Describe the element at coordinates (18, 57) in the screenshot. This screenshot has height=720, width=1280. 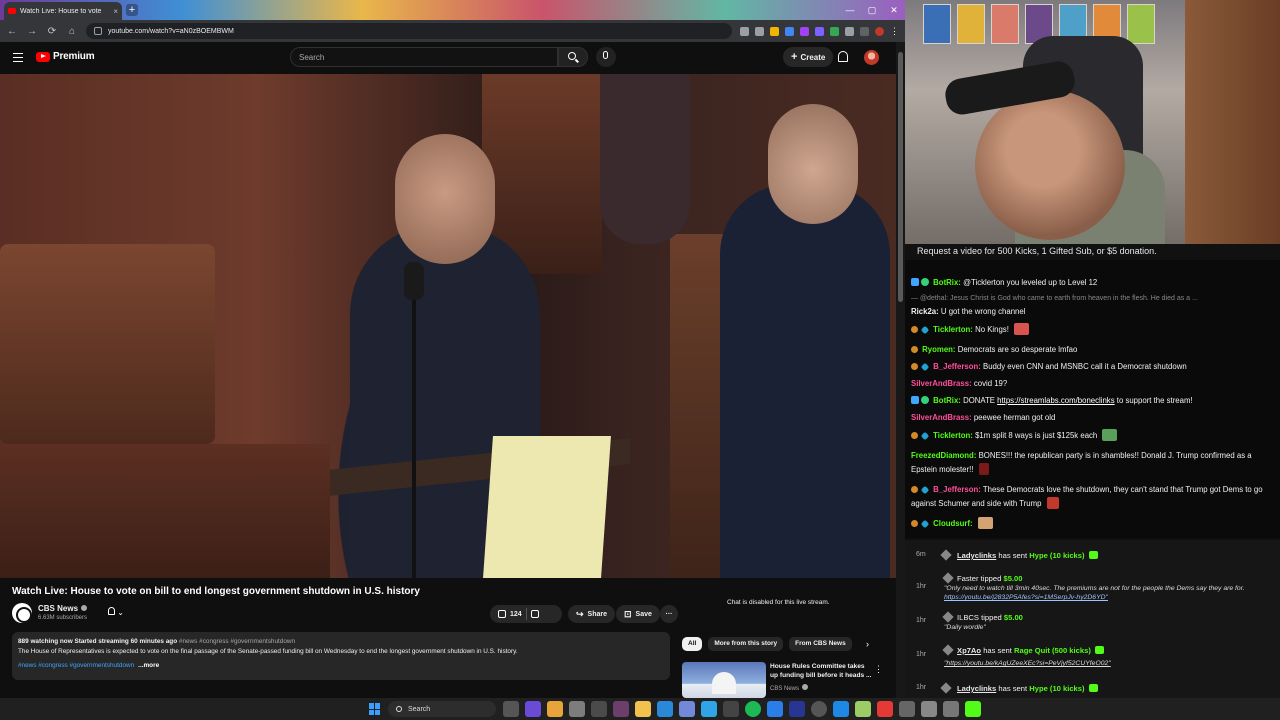
I see `menu-icon` at that location.